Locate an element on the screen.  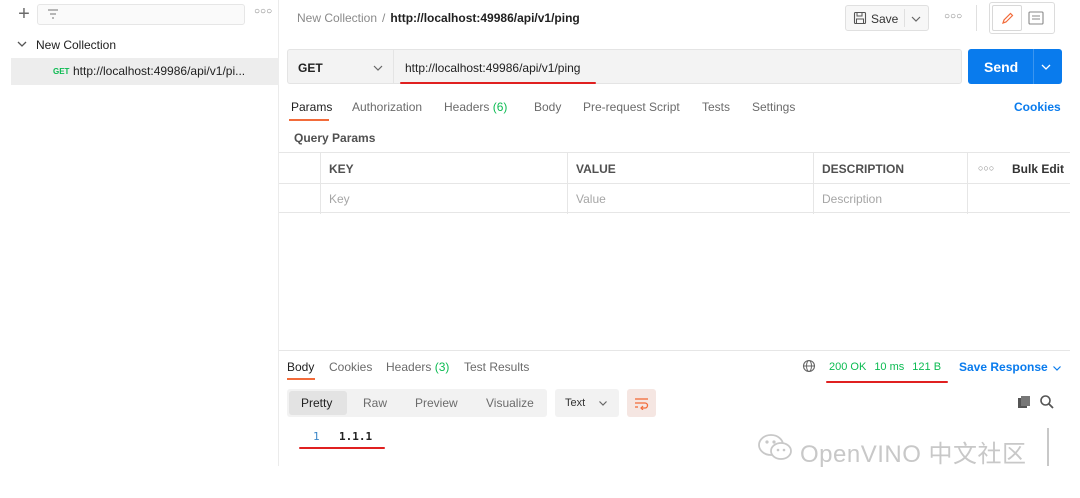
url-annotation-underline is located at coordinates (498, 83).